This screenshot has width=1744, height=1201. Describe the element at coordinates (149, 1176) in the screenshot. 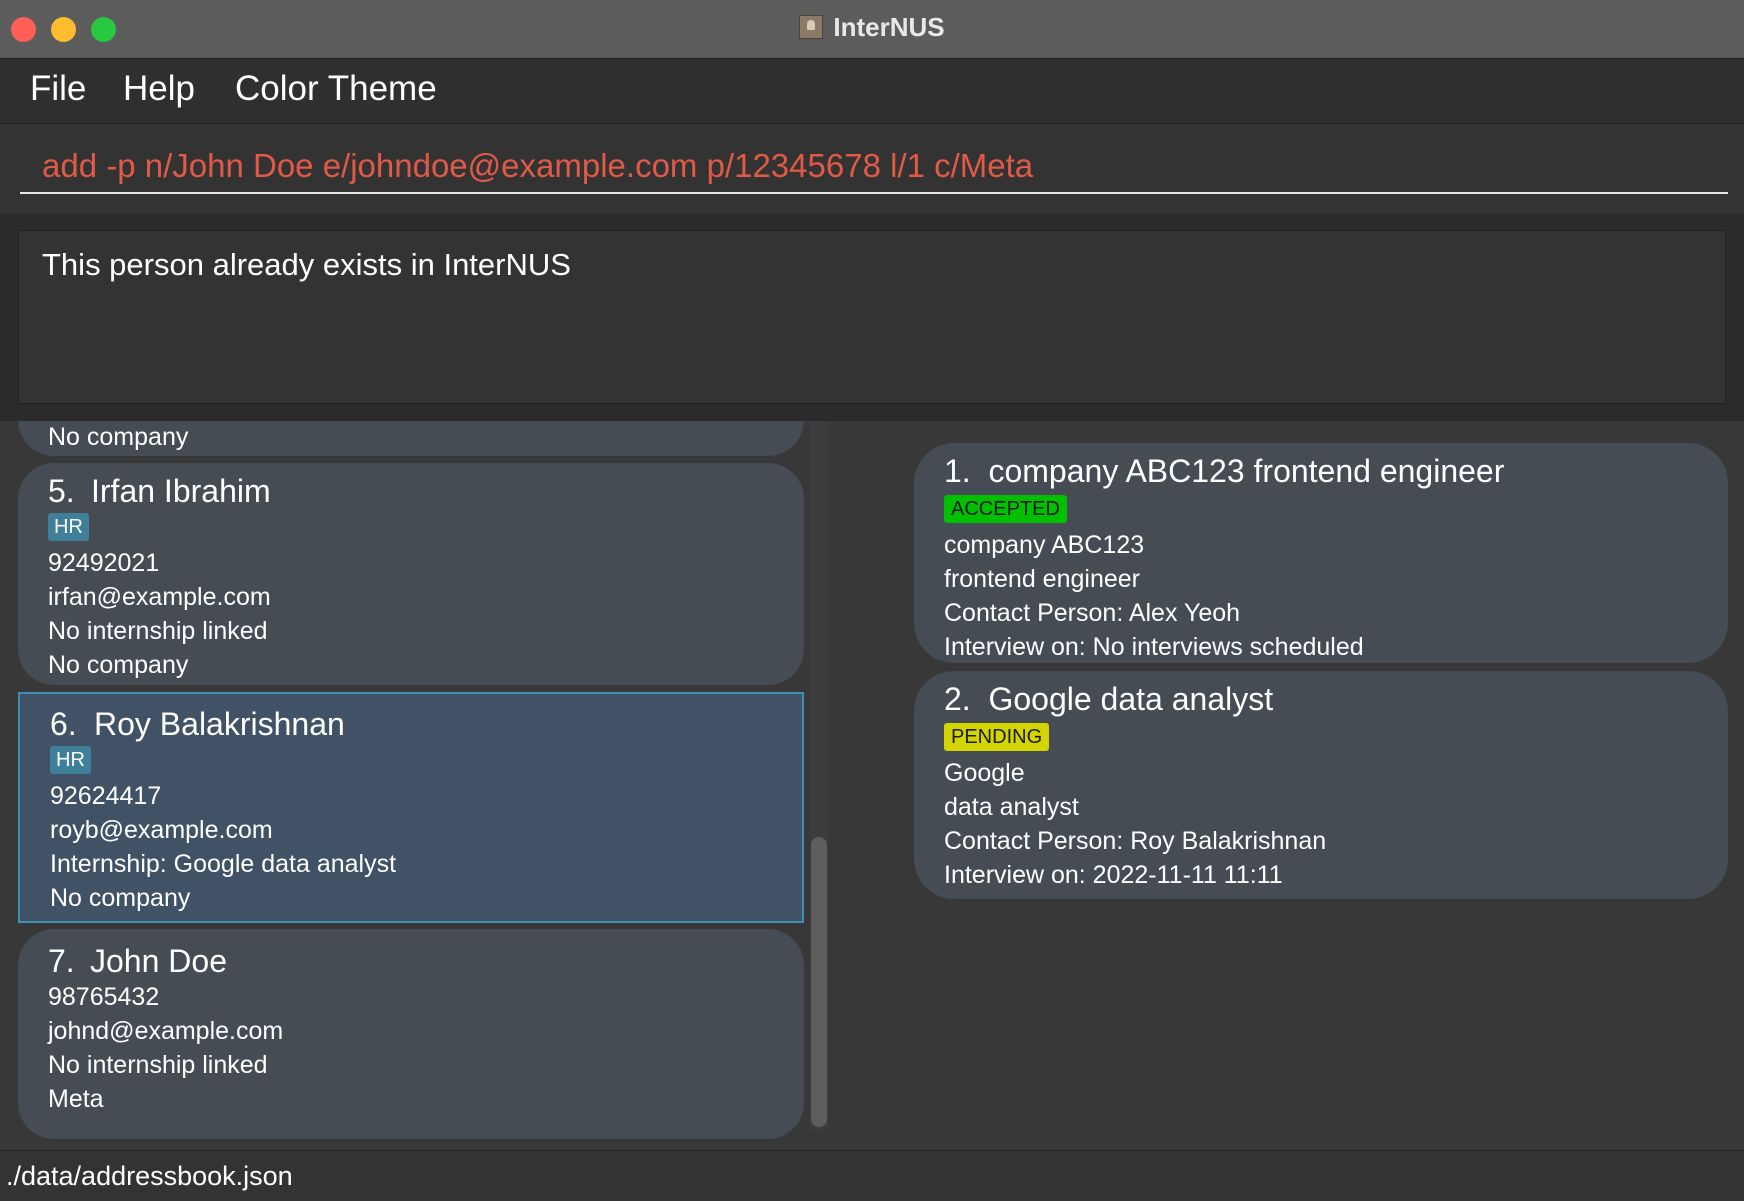

I see `save-file-path: ./data/addressbook.json` at that location.